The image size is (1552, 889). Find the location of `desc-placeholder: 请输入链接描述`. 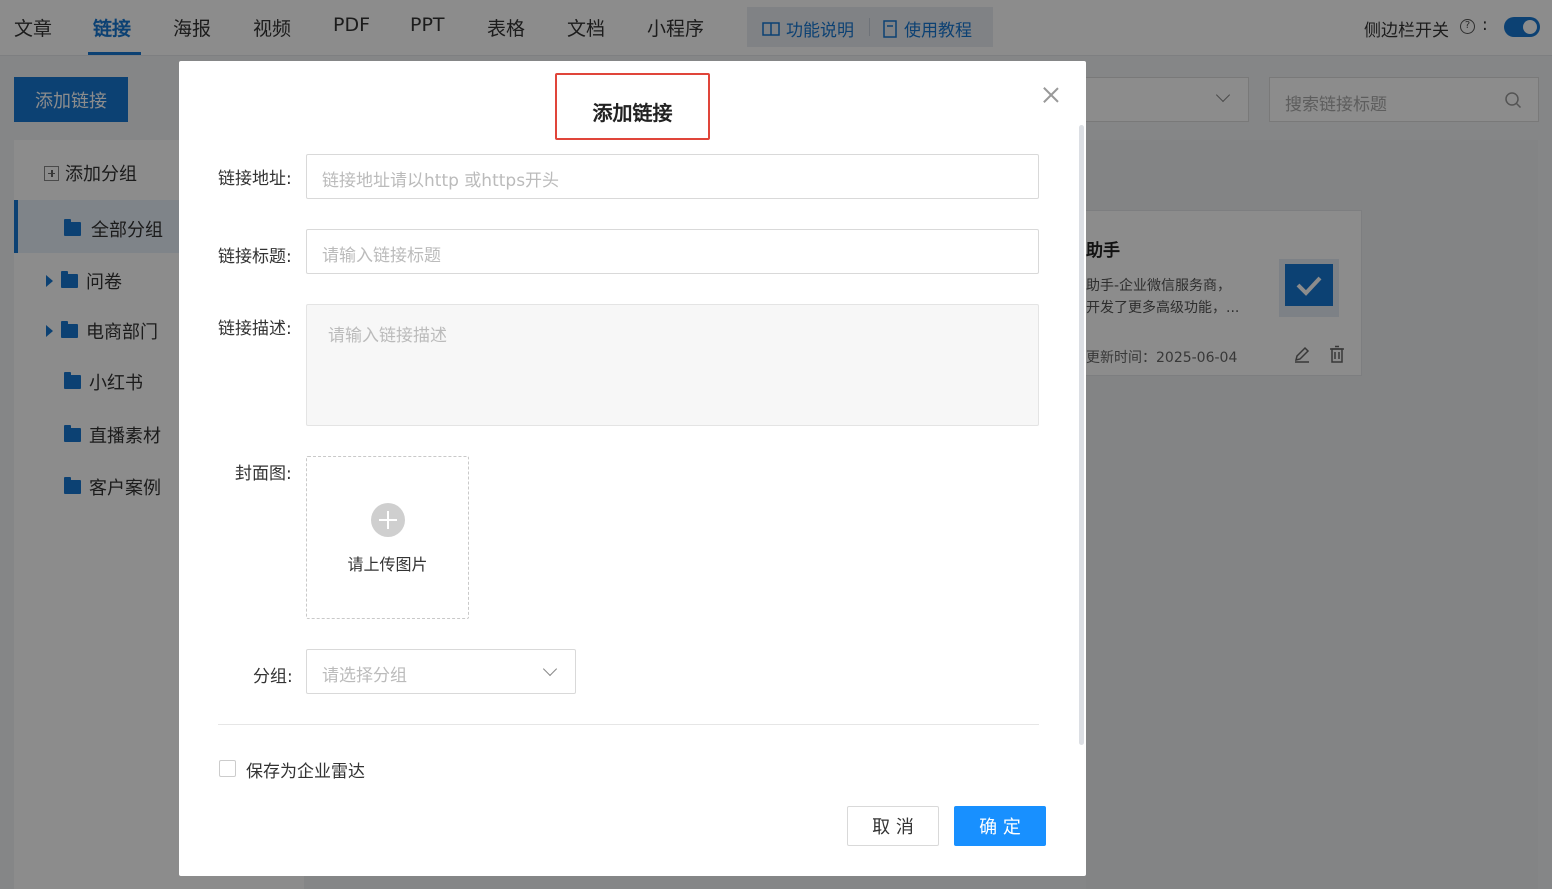

desc-placeholder: 请输入链接描述 is located at coordinates (387, 336).